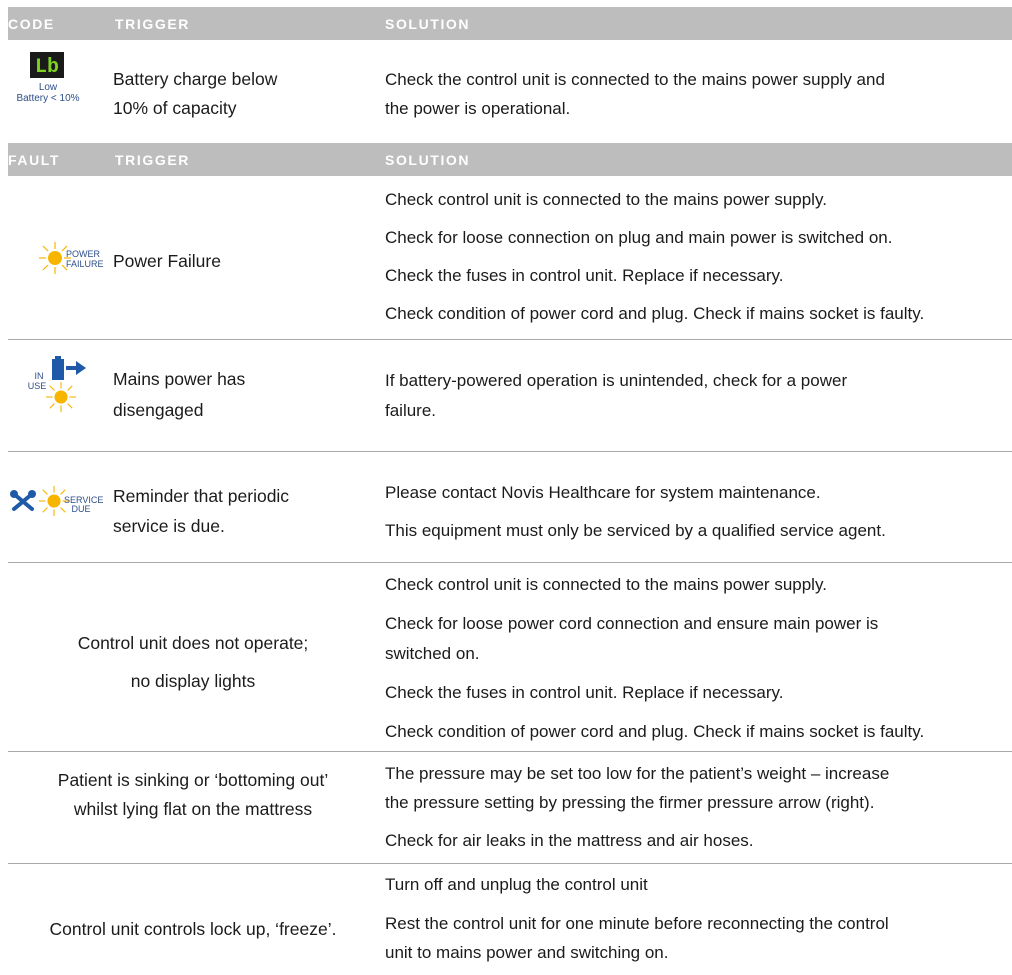 The height and width of the screenshot is (975, 1012). I want to click on trigger-text: service is due., so click(169, 526).